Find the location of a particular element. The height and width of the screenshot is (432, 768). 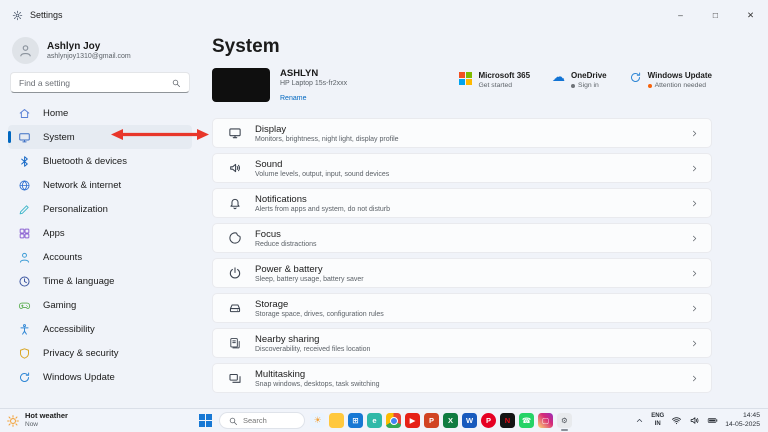

pinterest-icon: P is located at coordinates (488, 420).